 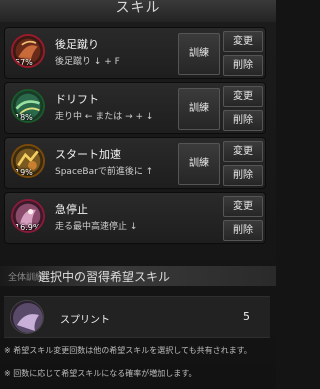 What do you see at coordinates (104, 277) in the screenshot?
I see `section-title: 選択中の習得希望スキル` at bounding box center [104, 277].